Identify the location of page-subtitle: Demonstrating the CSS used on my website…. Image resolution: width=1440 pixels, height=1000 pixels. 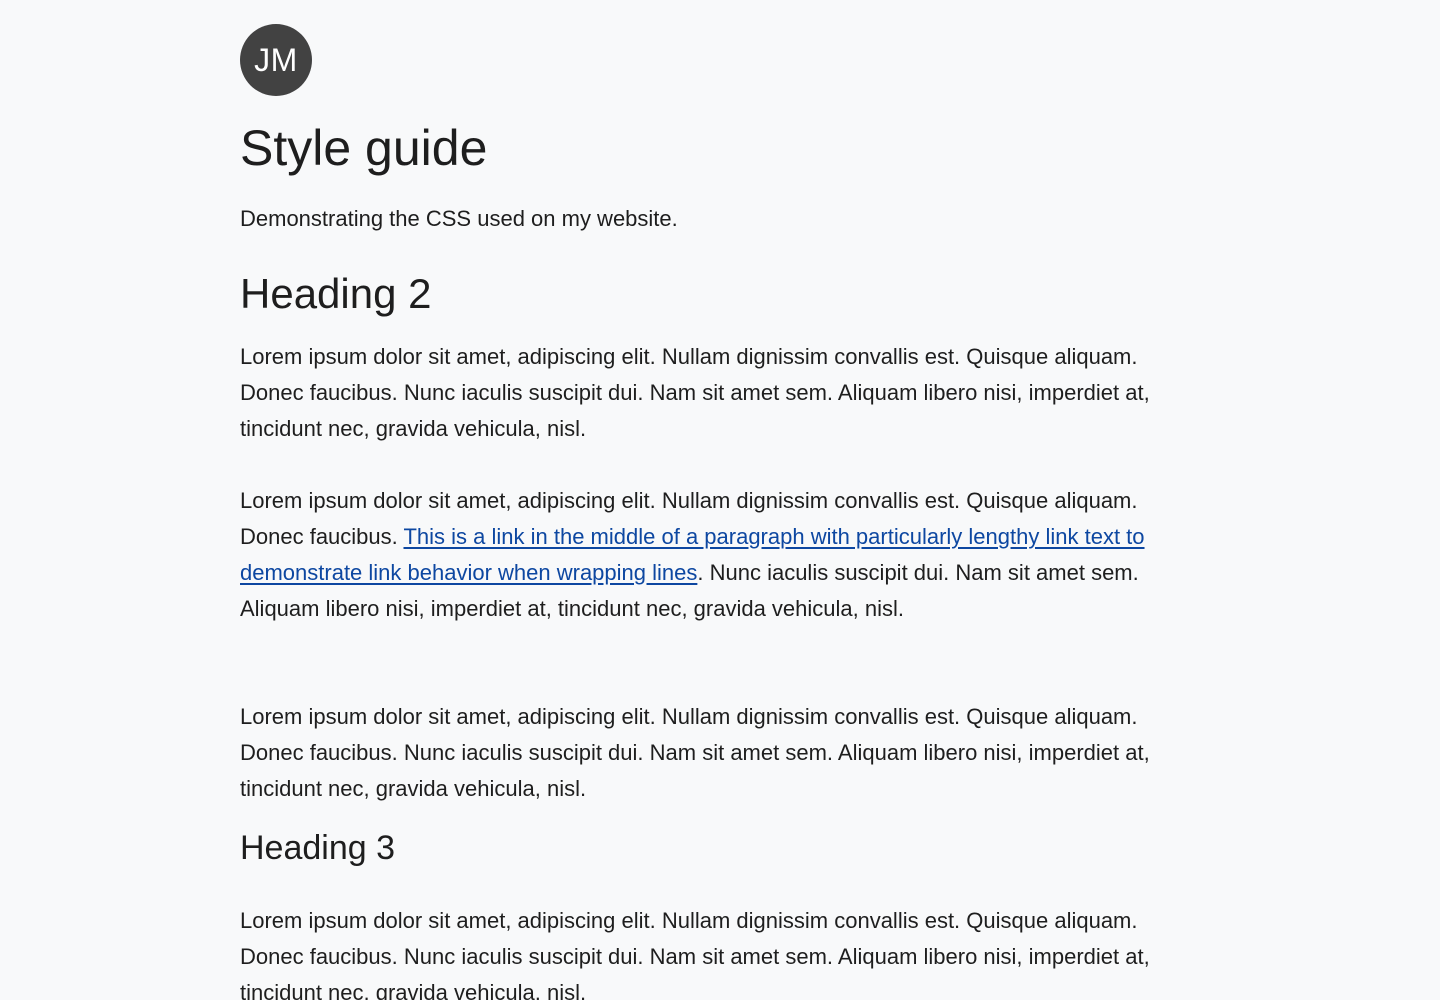
(459, 218).